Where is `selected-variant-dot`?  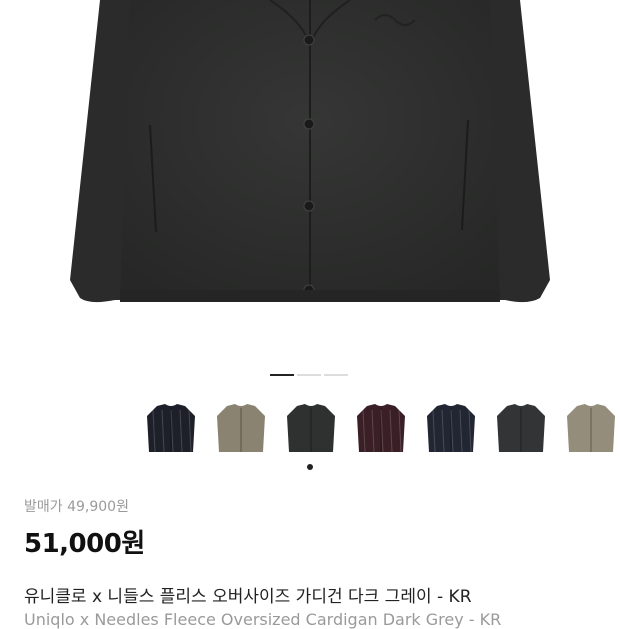 selected-variant-dot is located at coordinates (310, 467).